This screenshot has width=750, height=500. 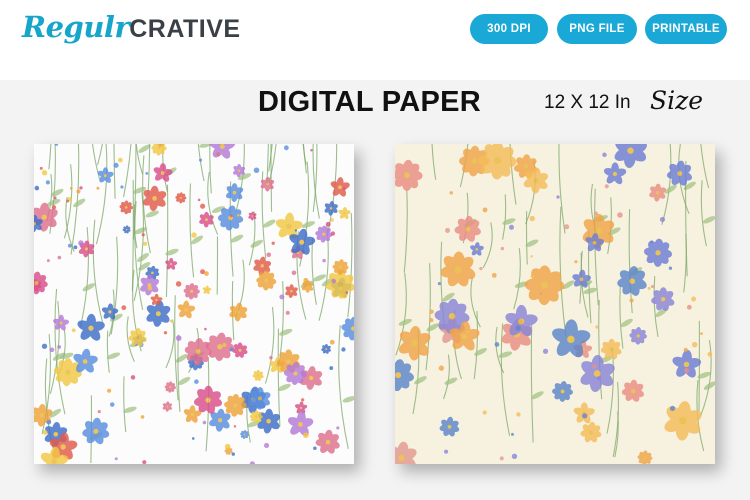 I want to click on printable-badge: PRINTABLE, so click(x=686, y=29).